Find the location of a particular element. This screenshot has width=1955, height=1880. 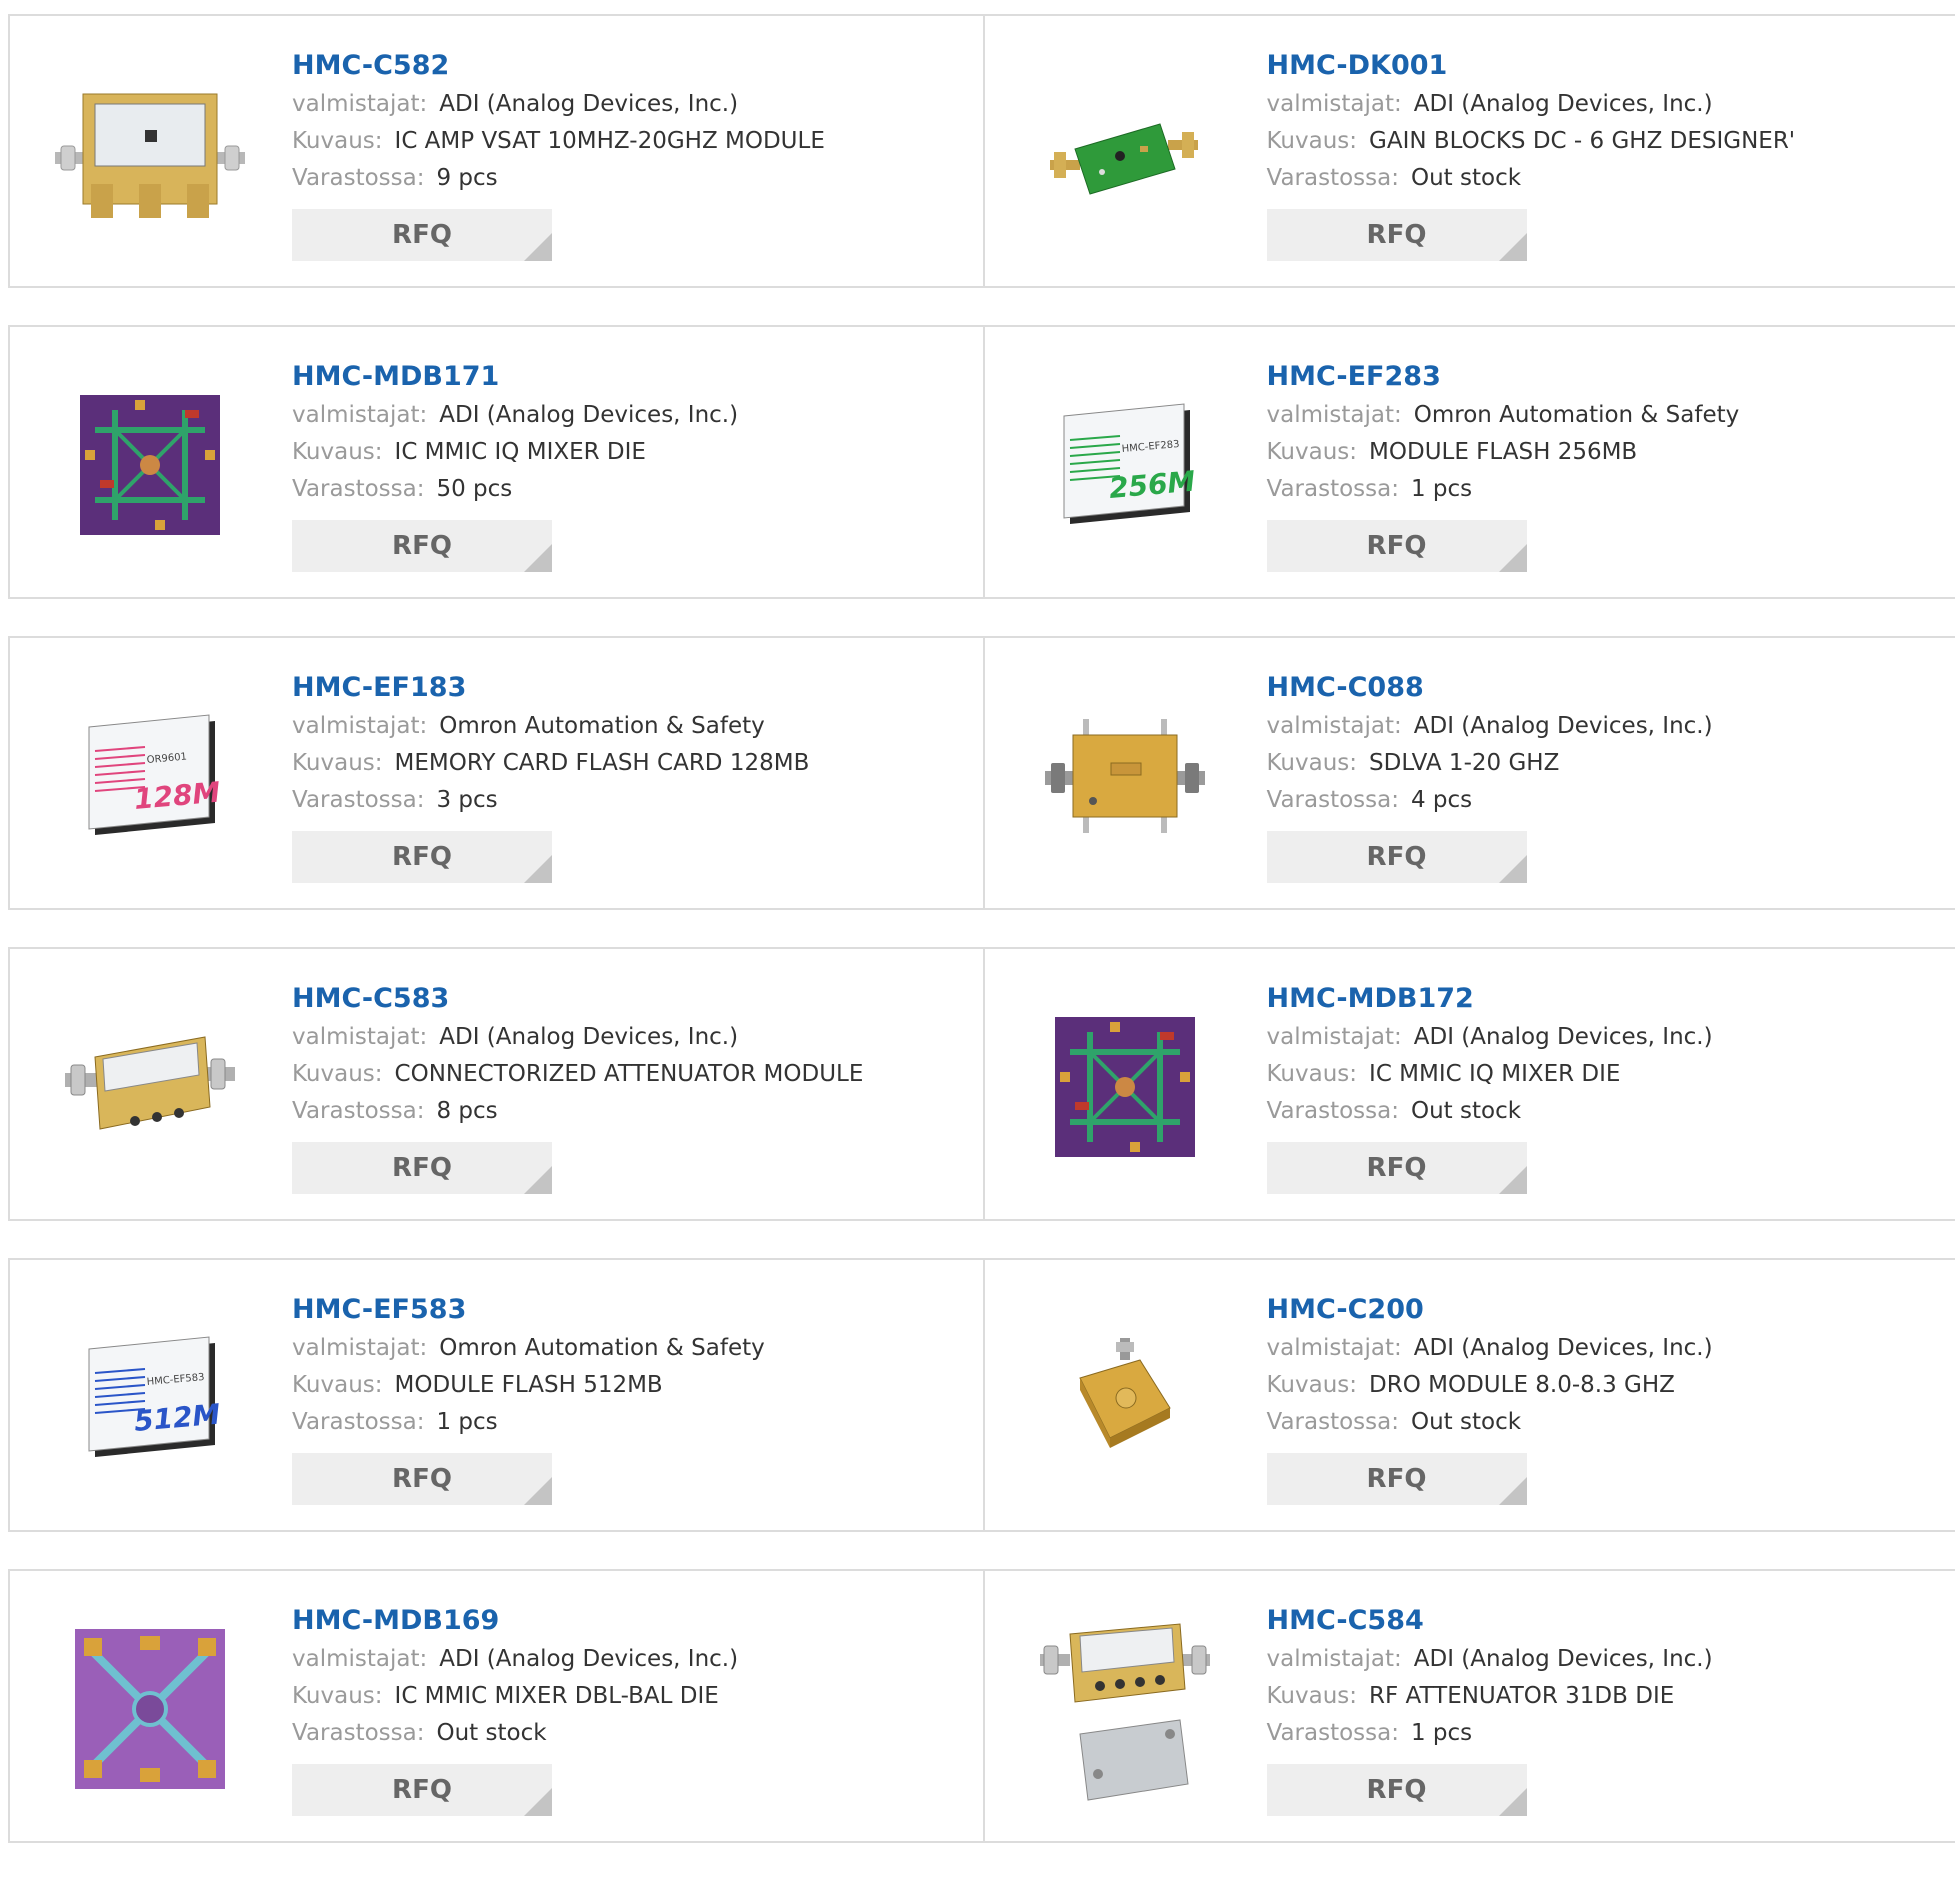

part-number-link: HMC-C583 is located at coordinates (577, 999).